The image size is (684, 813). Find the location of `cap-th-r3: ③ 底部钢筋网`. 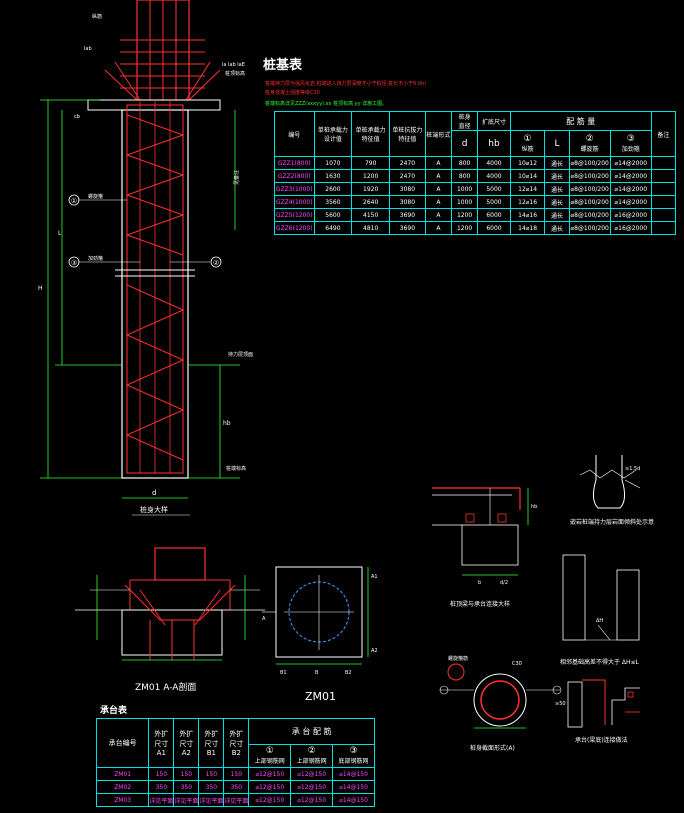

cap-th-r3: ③ 底部钢筋网 is located at coordinates (353, 756).